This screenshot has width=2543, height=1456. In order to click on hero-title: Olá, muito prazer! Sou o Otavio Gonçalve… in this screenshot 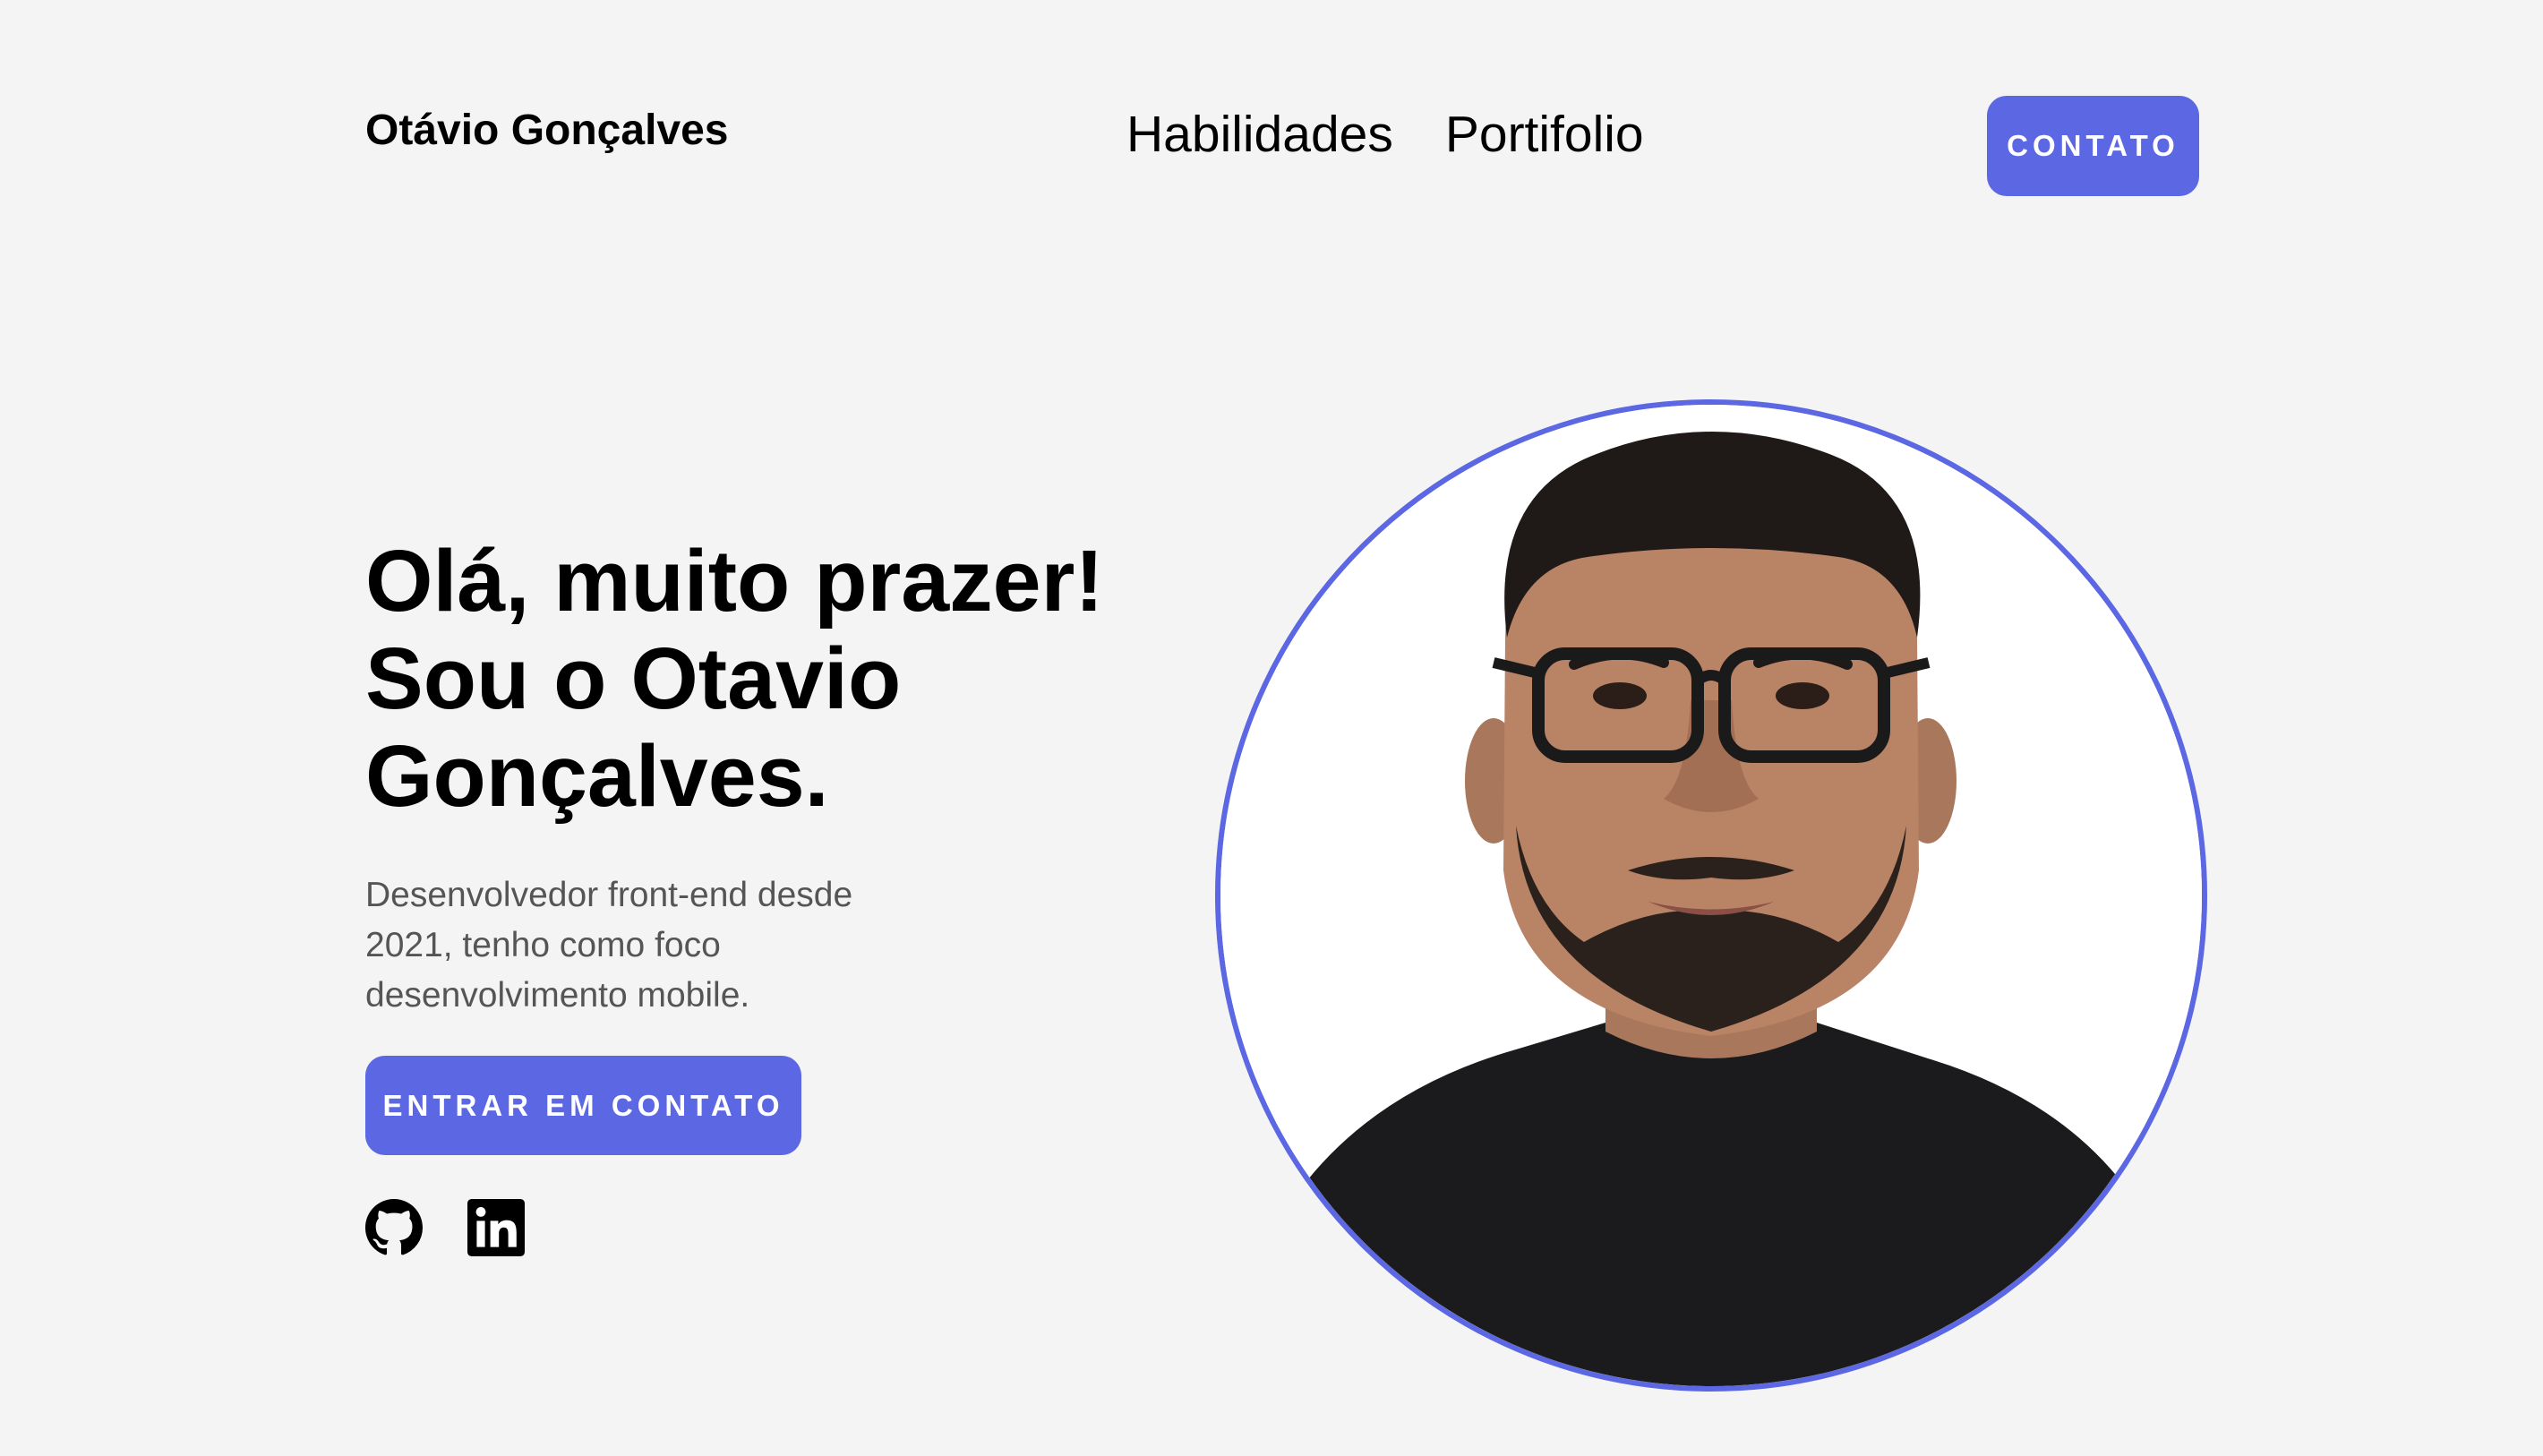, I will do `click(750, 678)`.